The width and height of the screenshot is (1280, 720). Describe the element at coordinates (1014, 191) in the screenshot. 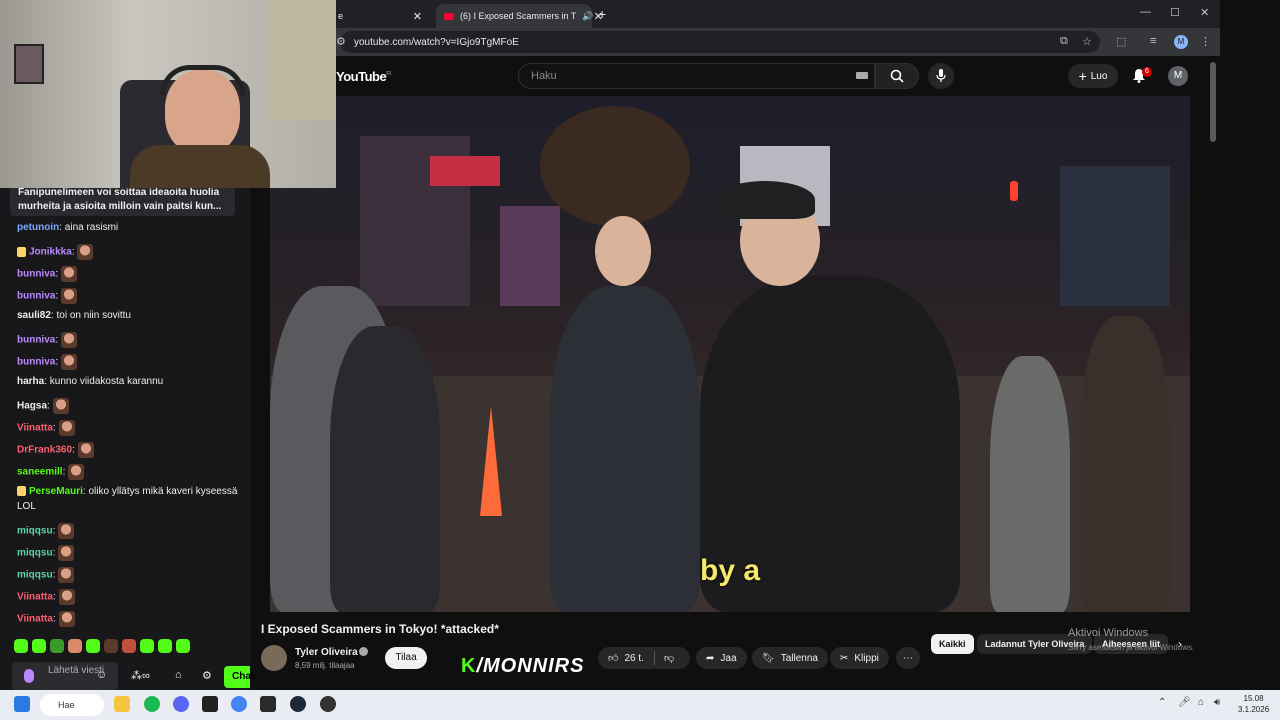

I see `video-traffic-light` at that location.